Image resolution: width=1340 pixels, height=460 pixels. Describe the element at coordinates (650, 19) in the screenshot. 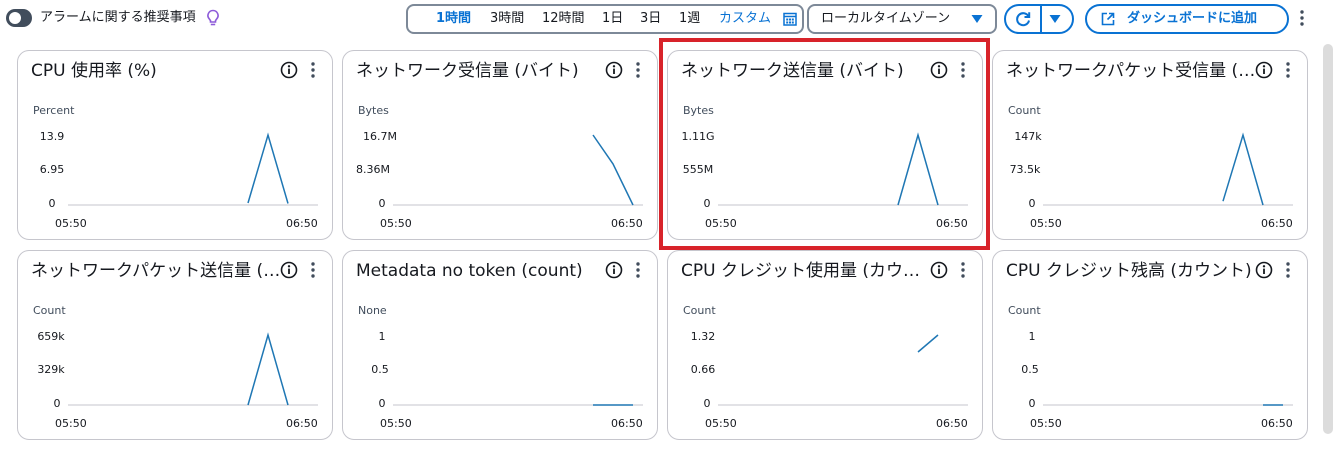

I see `range-3d-button: 3日` at that location.